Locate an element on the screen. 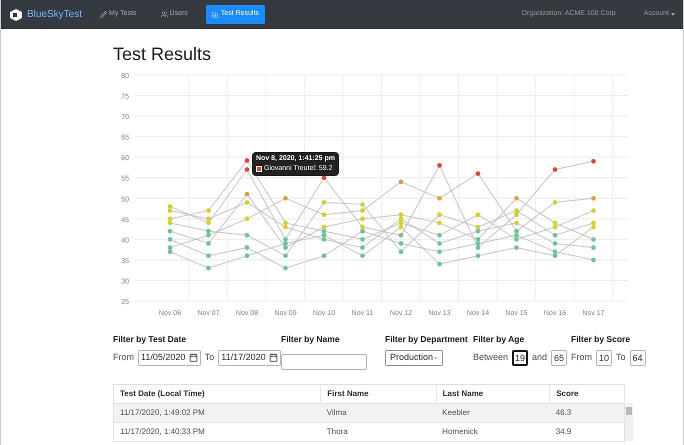  table-cell: 34.9 is located at coordinates (587, 432).